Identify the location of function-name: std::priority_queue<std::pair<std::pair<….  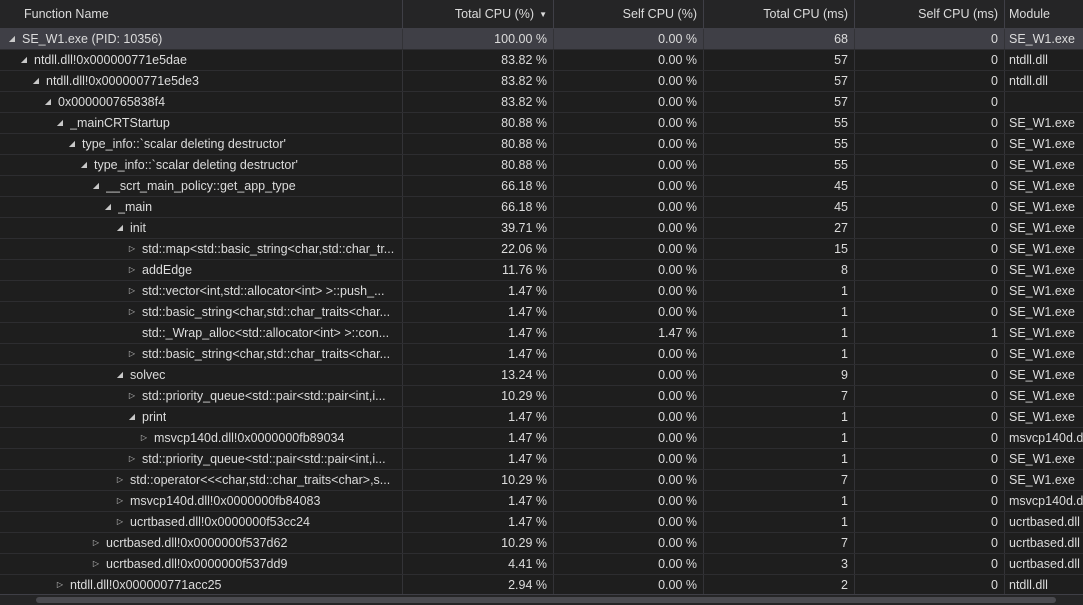
(264, 459).